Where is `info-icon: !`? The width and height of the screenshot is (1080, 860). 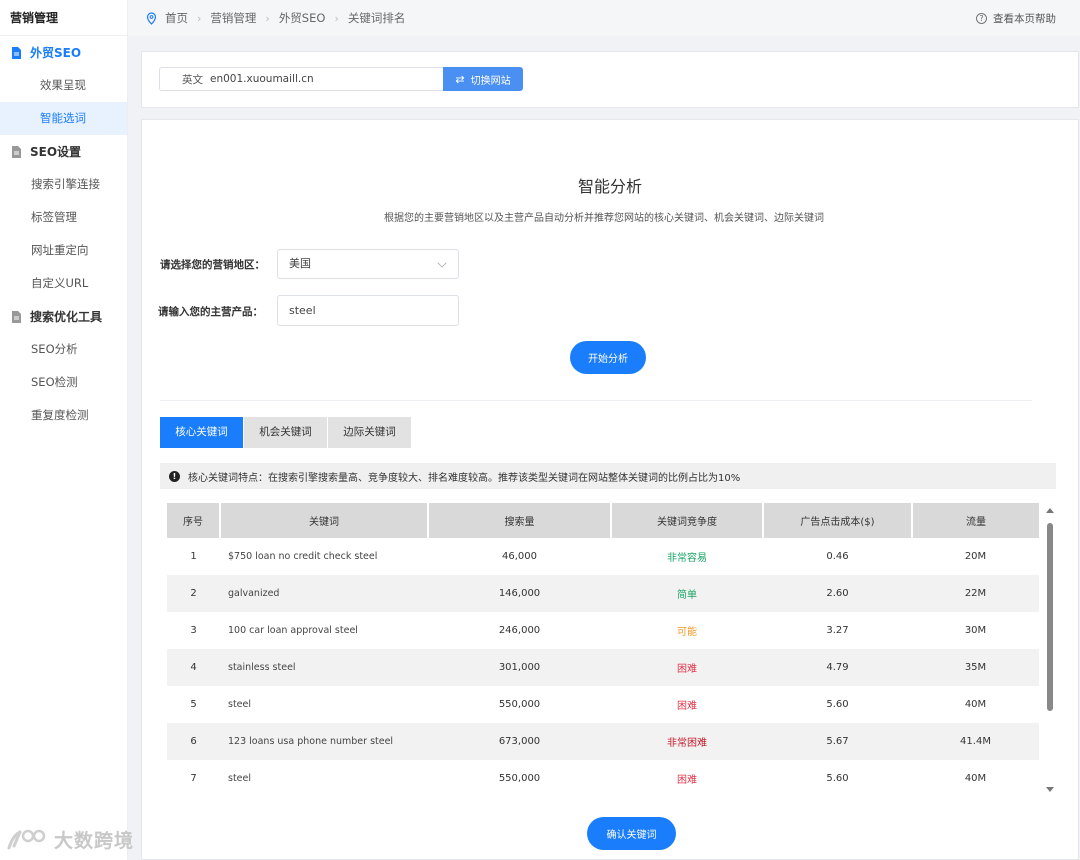 info-icon: ! is located at coordinates (174, 476).